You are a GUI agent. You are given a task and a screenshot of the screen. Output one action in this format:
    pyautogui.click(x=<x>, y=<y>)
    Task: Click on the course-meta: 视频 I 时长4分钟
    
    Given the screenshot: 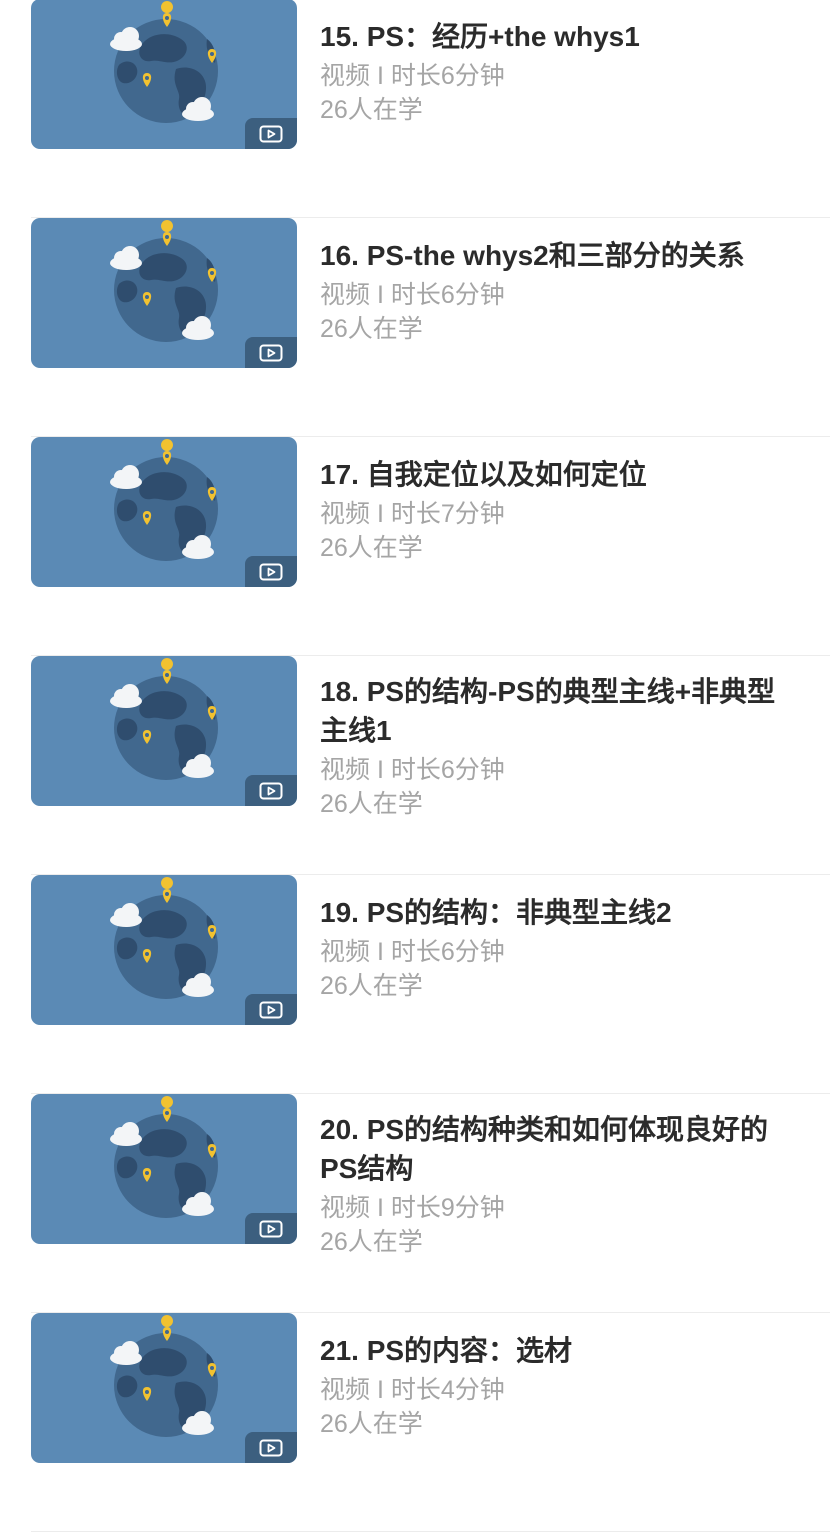 What is the action you would take?
    pyautogui.click(x=412, y=1390)
    